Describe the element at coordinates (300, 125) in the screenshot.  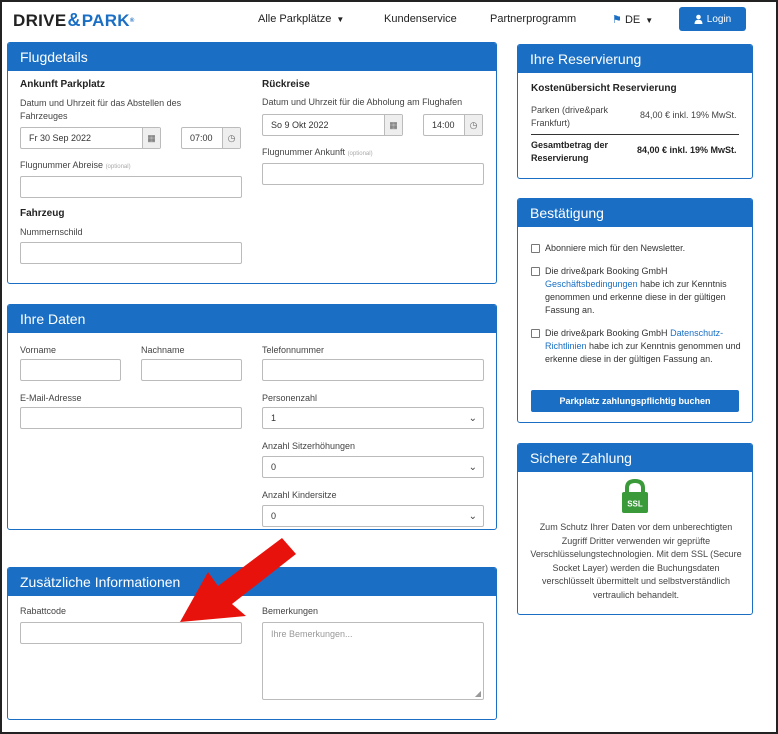
I see `return-date-value: So 9 Okt 2022` at that location.